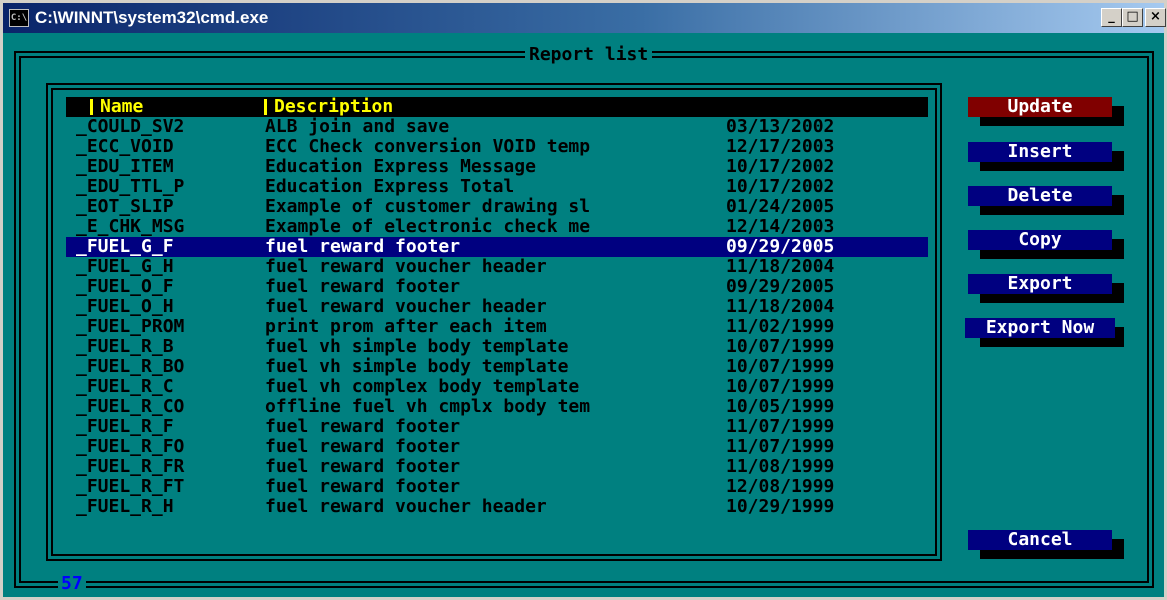 This screenshot has height=600, width=1167. I want to click on insert-button: Insert, so click(1046, 156).